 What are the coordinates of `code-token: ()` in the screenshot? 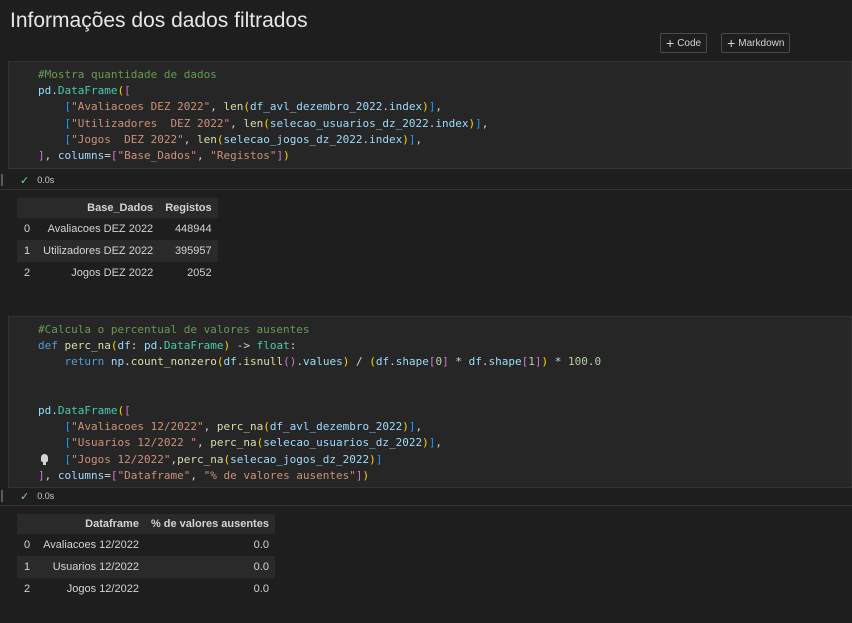 It's located at (290, 362).